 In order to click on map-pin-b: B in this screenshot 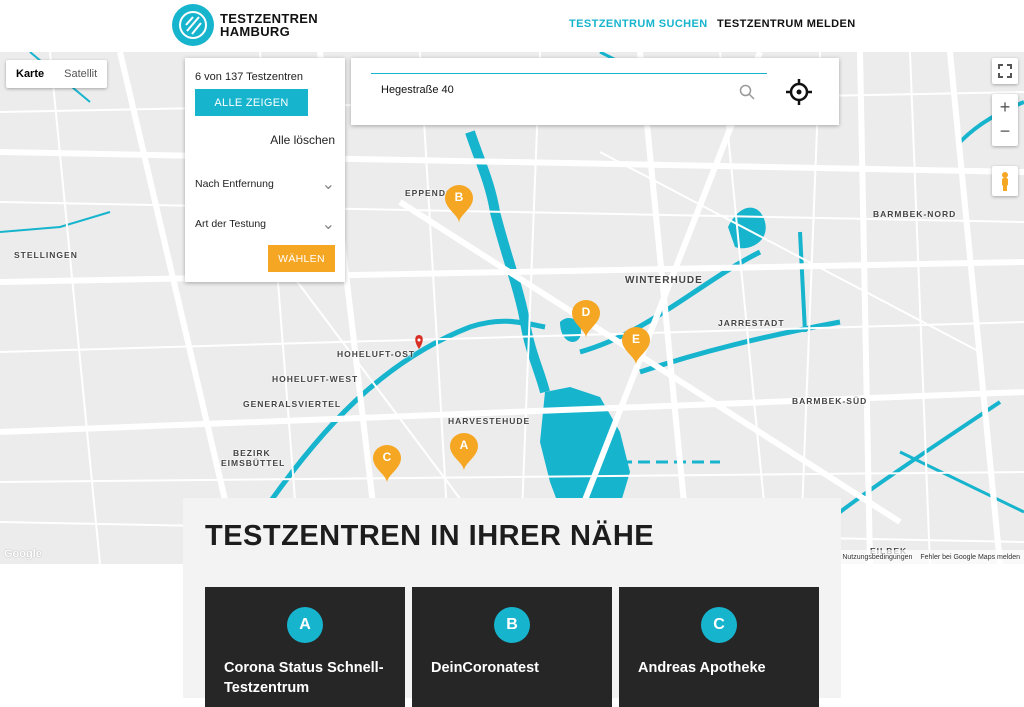, I will do `click(459, 204)`.